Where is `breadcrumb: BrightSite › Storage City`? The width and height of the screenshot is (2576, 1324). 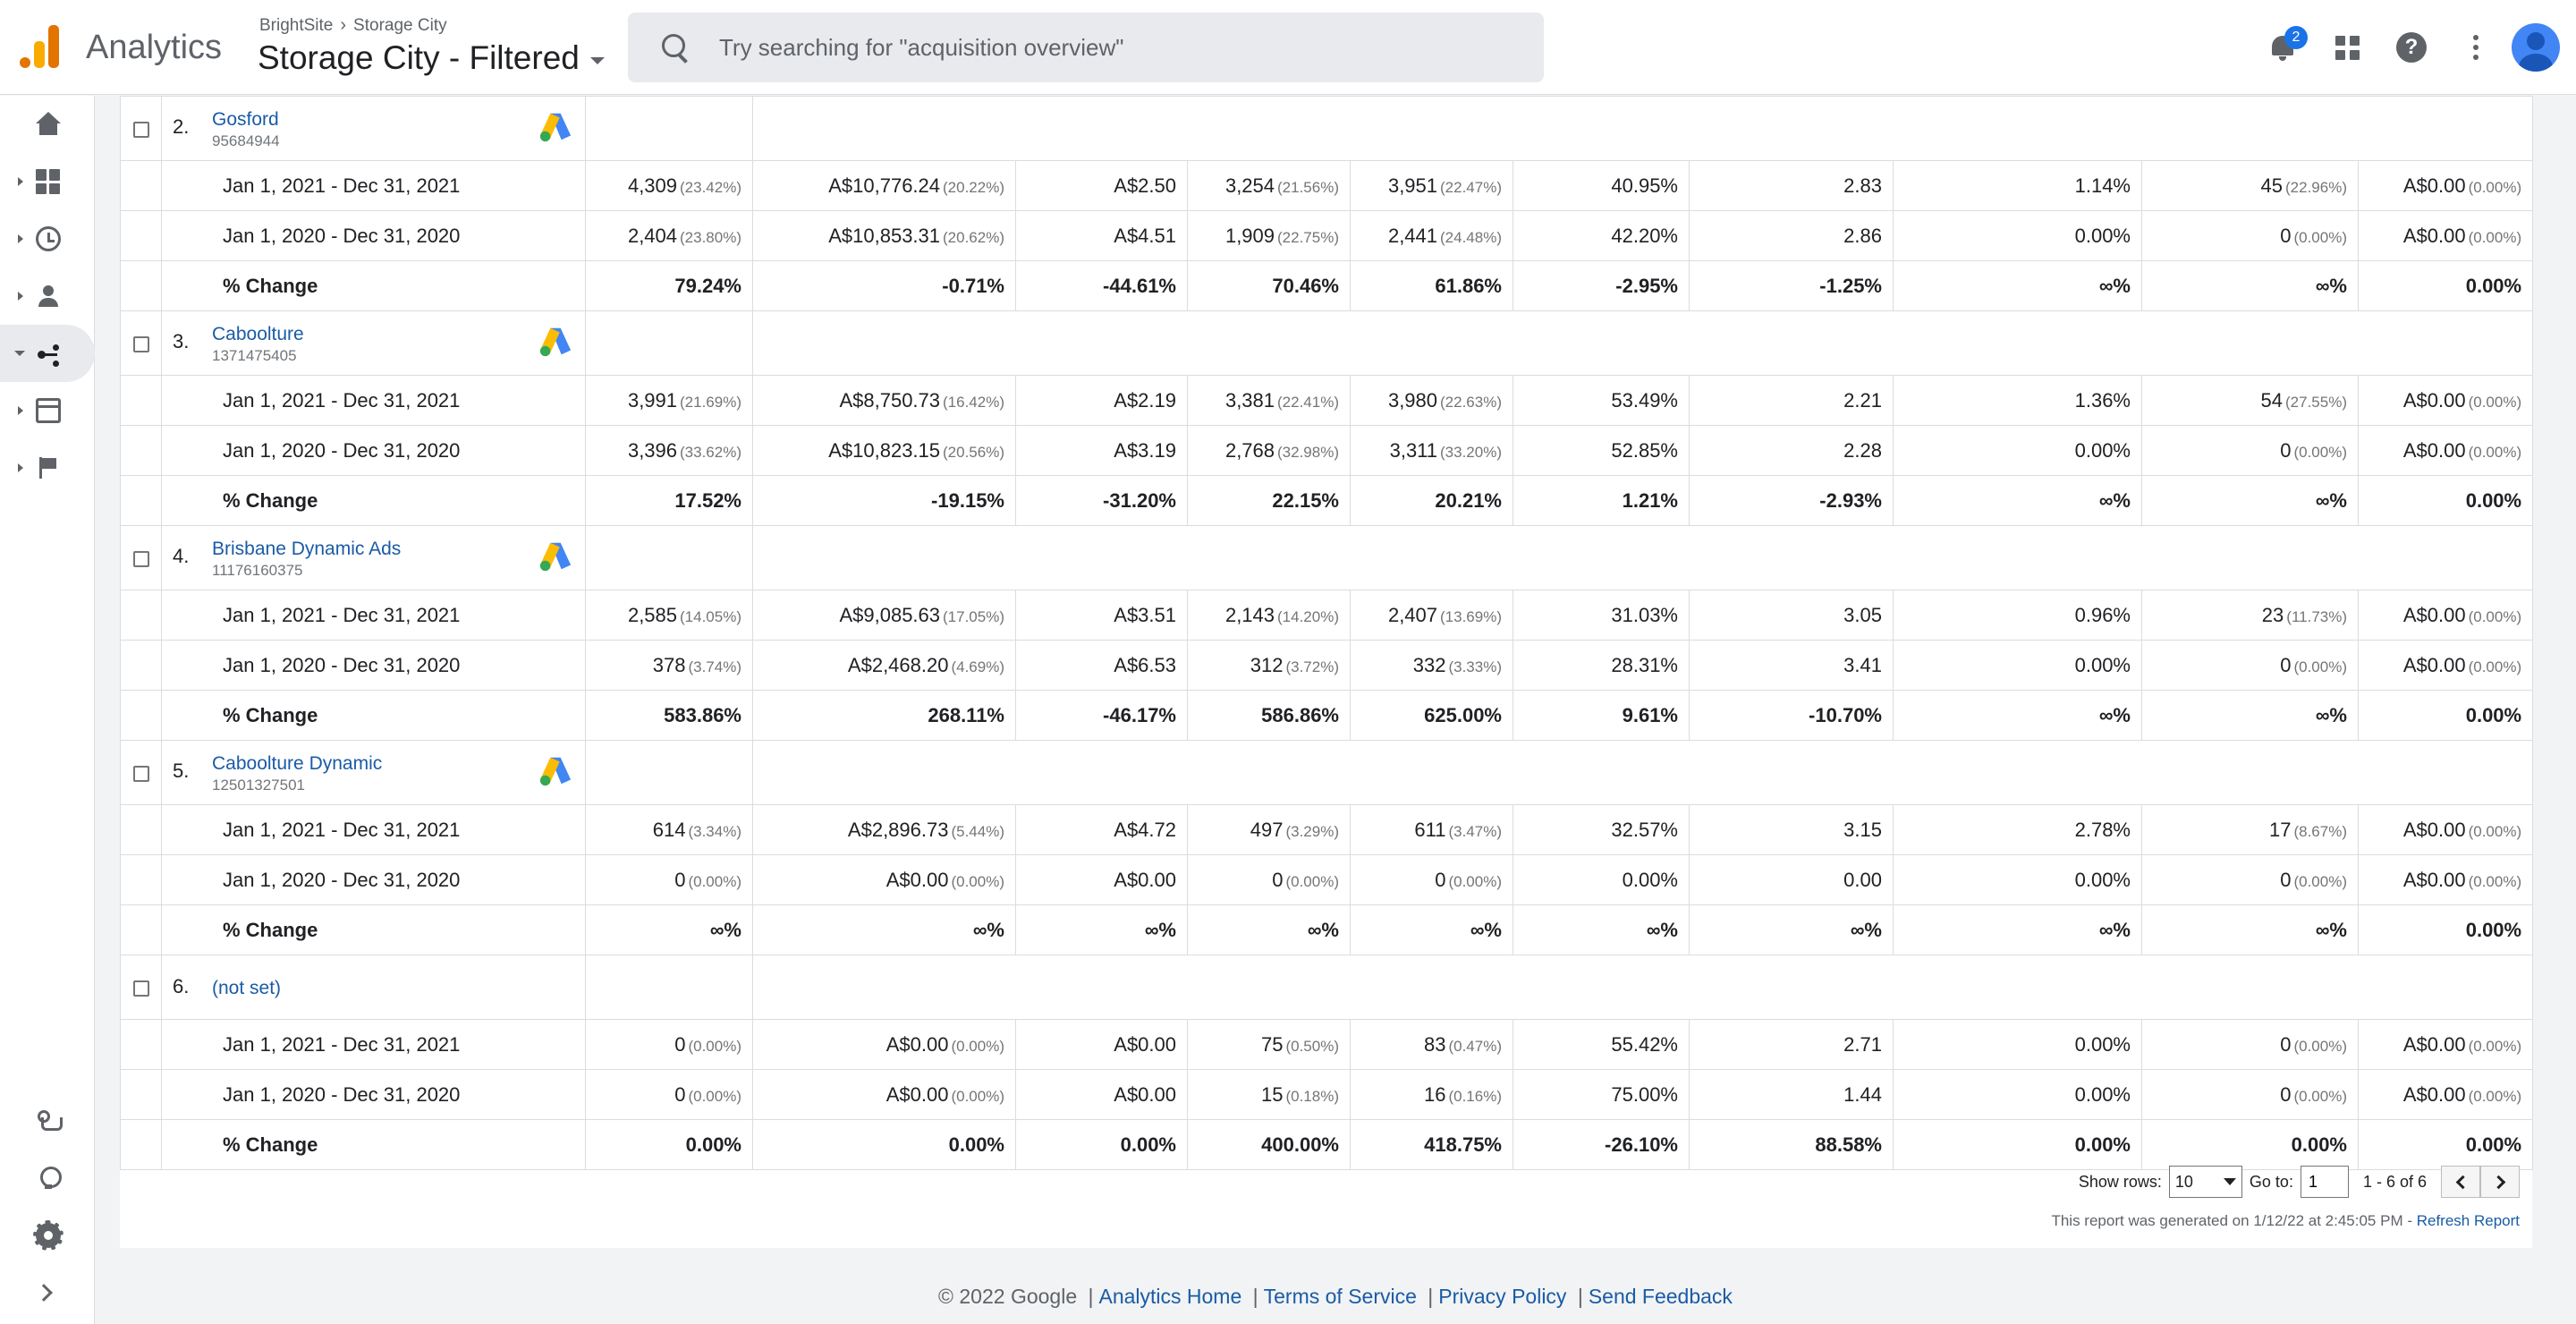 breadcrumb: BrightSite › Storage City is located at coordinates (353, 25).